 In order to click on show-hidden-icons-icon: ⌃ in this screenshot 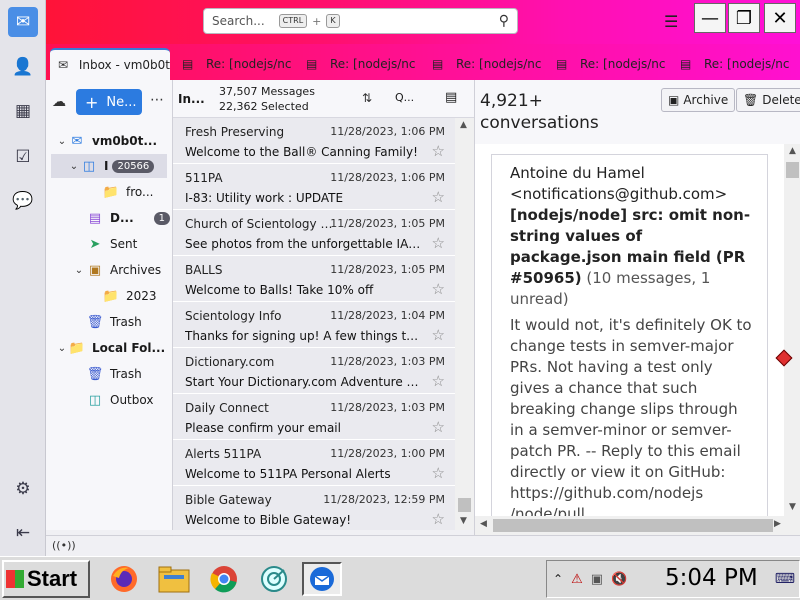, I will do `click(558, 579)`.